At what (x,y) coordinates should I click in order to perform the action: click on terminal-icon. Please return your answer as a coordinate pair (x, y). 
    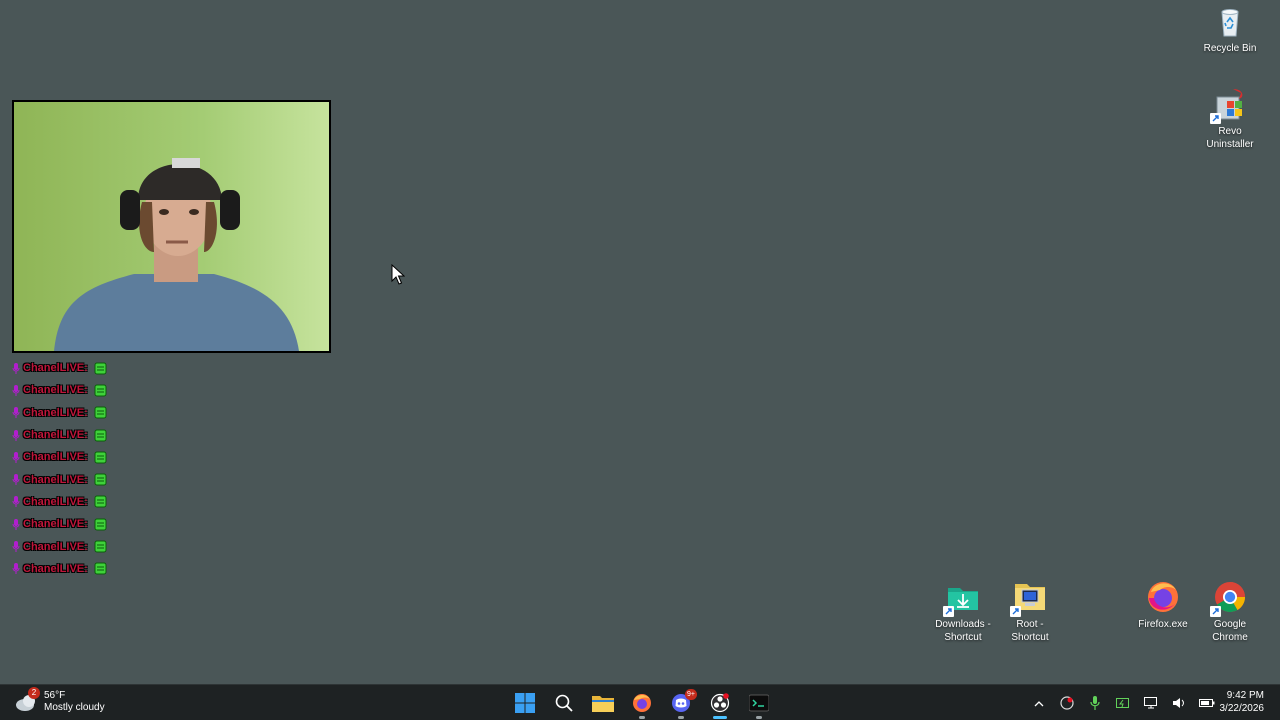
    Looking at the image, I should click on (758, 703).